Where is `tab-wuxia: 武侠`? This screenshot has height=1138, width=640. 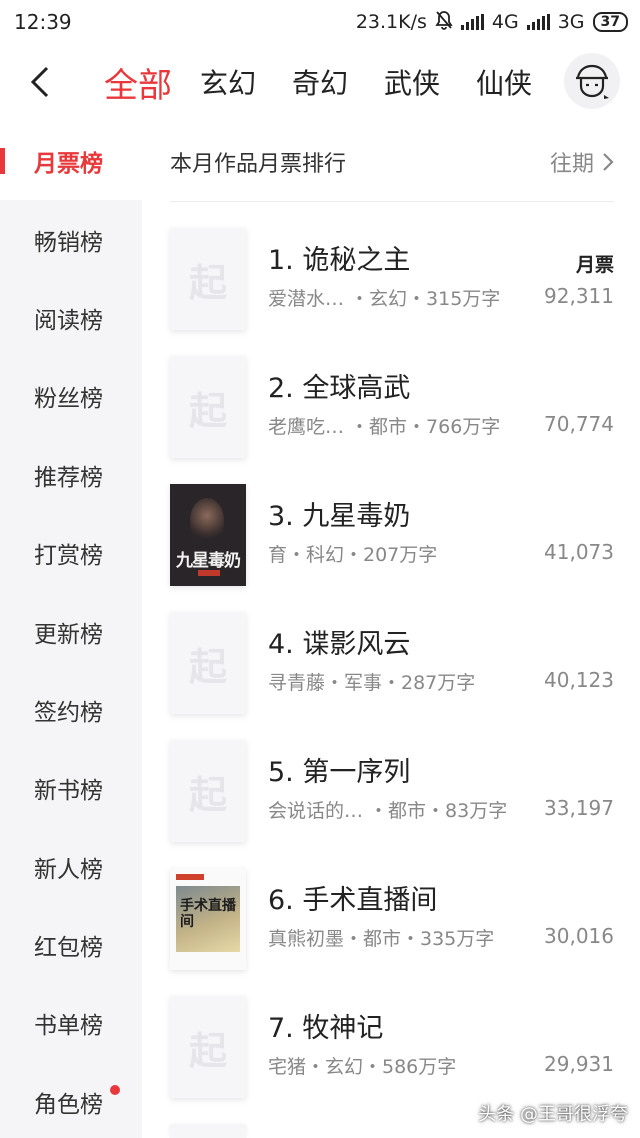 tab-wuxia: 武侠 is located at coordinates (412, 82).